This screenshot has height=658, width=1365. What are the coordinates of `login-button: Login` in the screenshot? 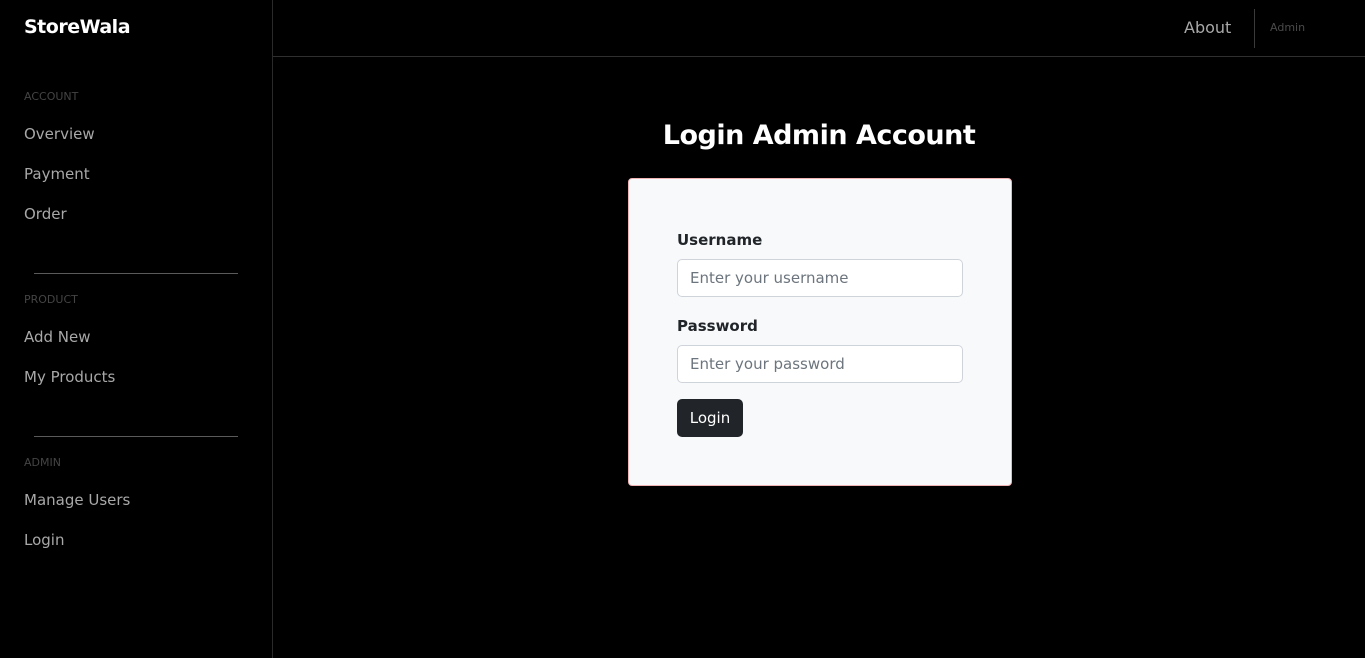 It's located at (710, 418).